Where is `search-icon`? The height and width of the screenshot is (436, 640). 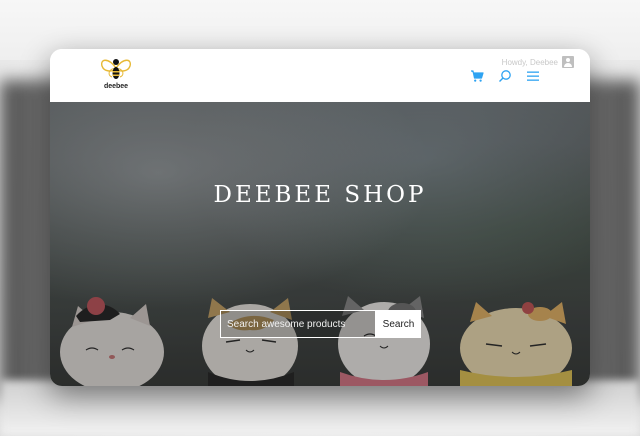
search-icon is located at coordinates (505, 76).